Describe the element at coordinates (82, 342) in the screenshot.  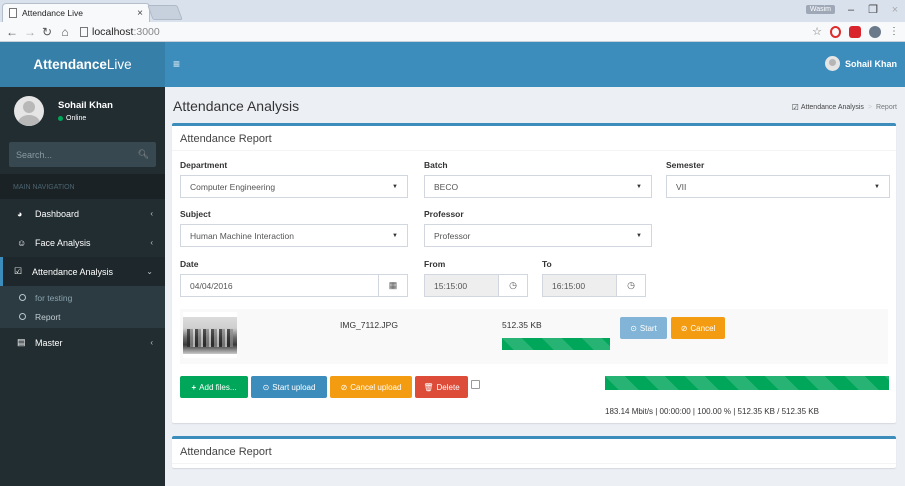
I see `sidebar-item-master: ▤ Master ‹` at that location.